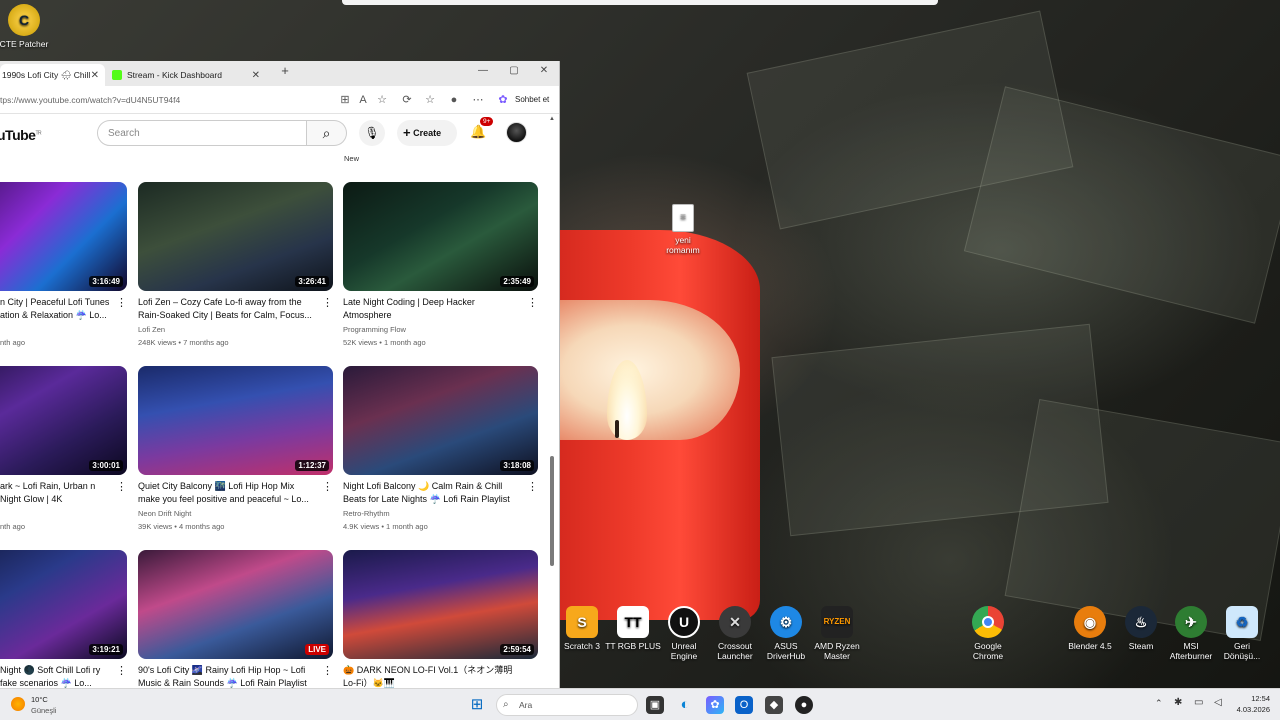 The height and width of the screenshot is (720, 1280). Describe the element at coordinates (372, 133) in the screenshot. I see `voice-search-button: 🎙` at that location.